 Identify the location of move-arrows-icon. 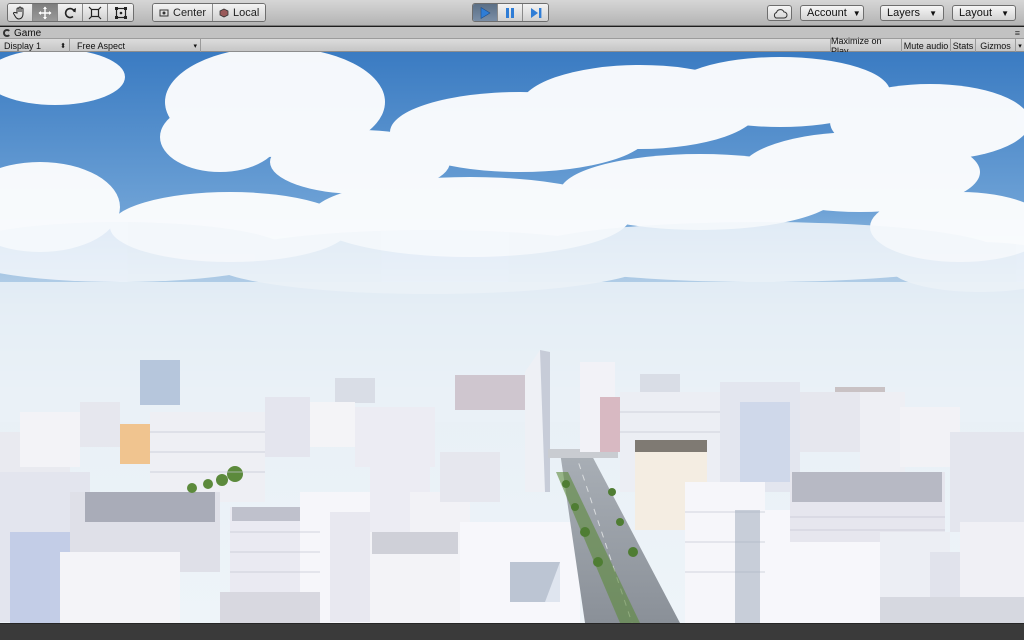
(45, 12).